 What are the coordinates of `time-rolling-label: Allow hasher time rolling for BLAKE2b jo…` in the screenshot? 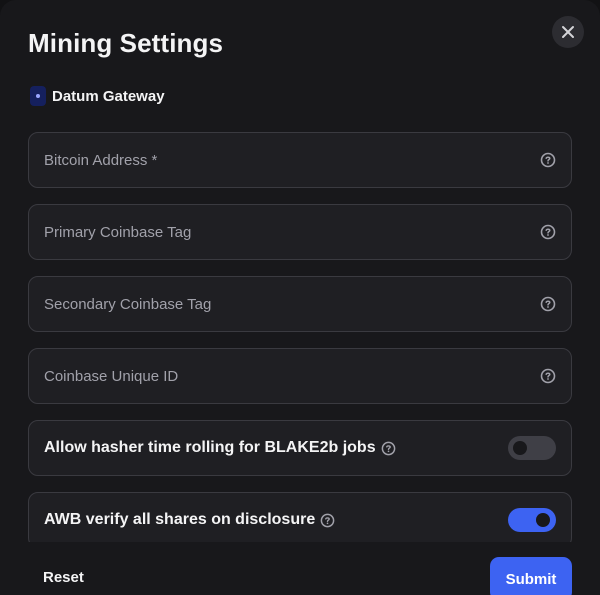 It's located at (210, 447).